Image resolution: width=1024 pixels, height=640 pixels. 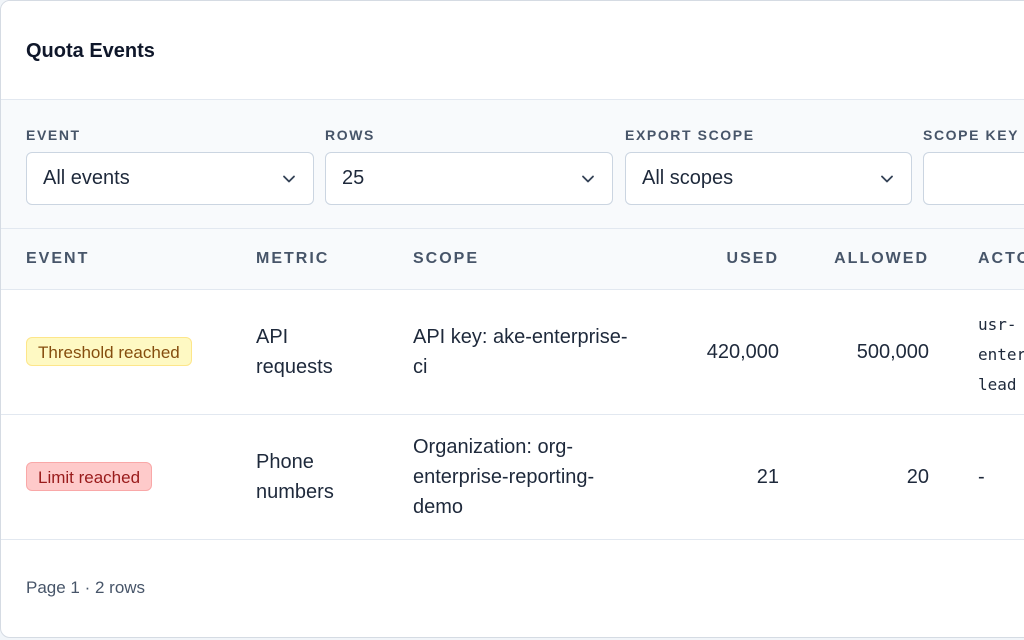 What do you see at coordinates (57, 259) in the screenshot?
I see `column-header-event: EVENT` at bounding box center [57, 259].